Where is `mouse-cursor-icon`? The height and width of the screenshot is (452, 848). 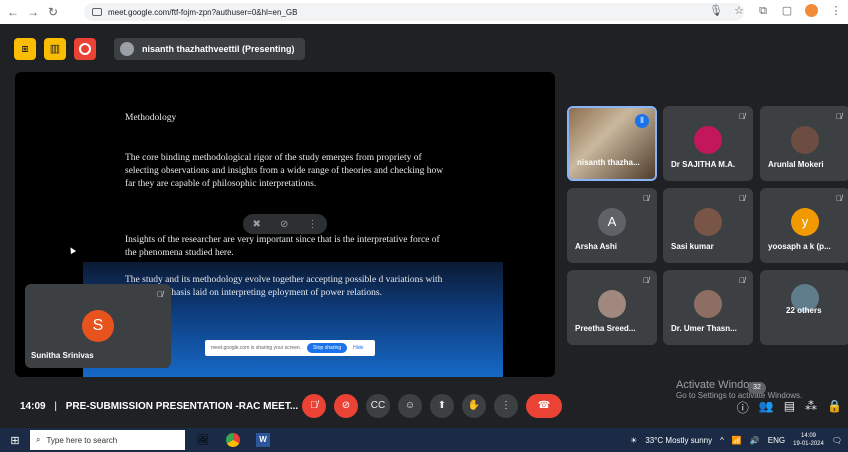 mouse-cursor-icon is located at coordinates (72, 250).